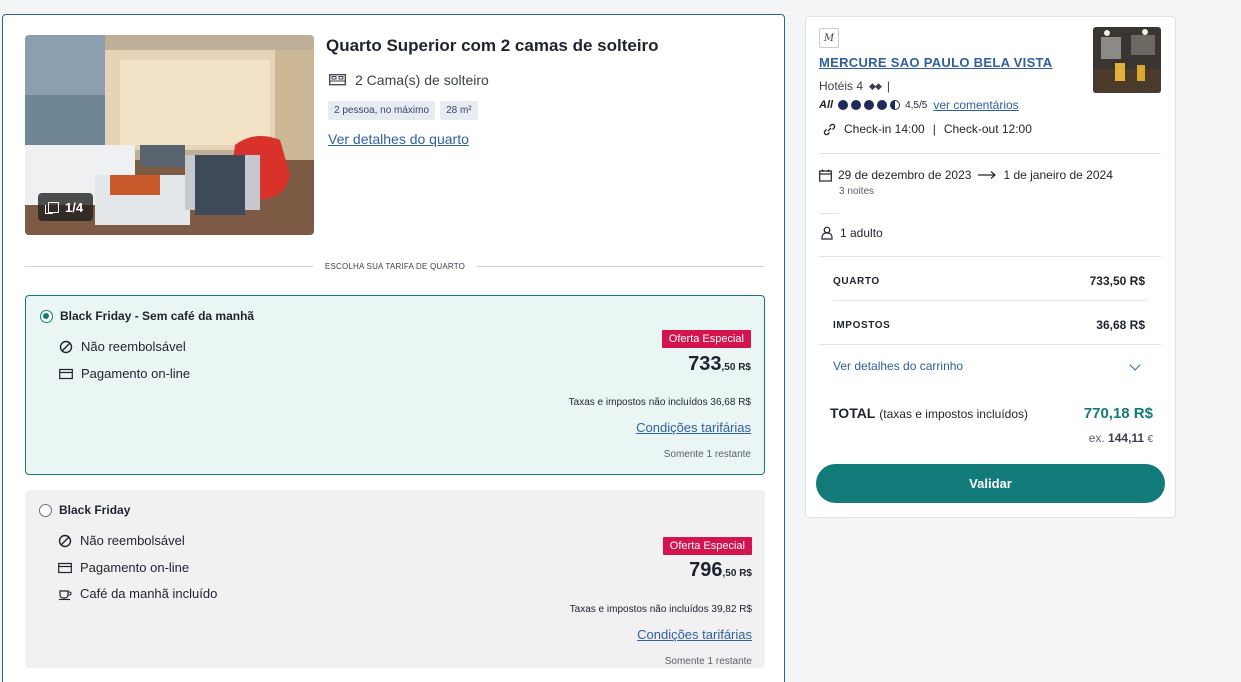 The width and height of the screenshot is (1241, 682). I want to click on total-eur-value: 144,11, so click(1126, 438).